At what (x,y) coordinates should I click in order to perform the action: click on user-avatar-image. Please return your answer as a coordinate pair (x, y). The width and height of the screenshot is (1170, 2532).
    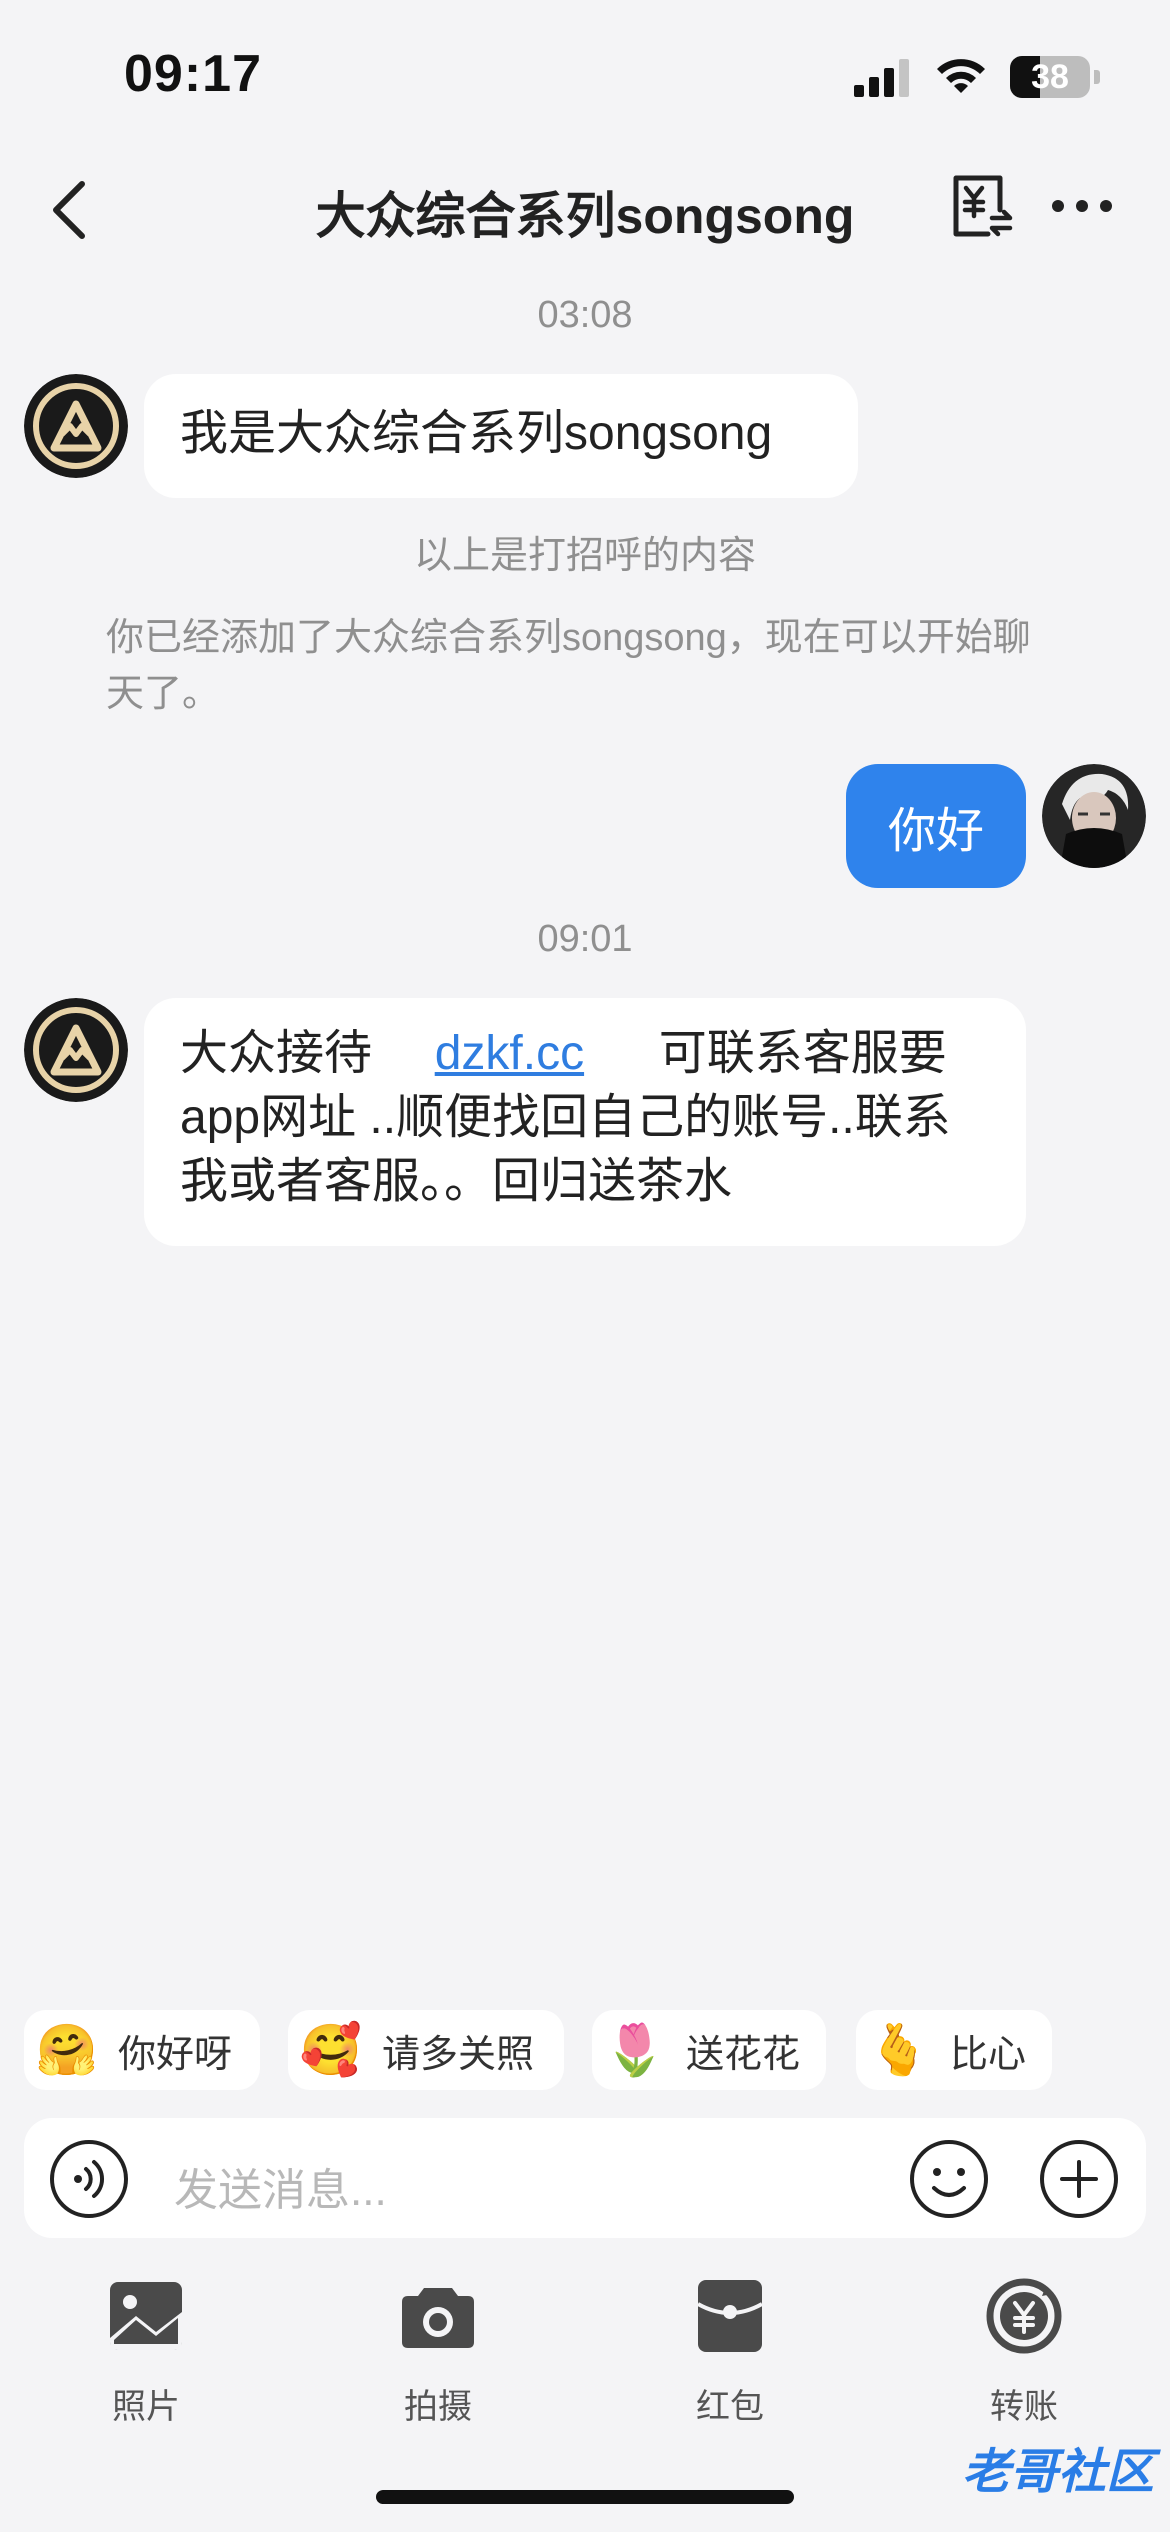
    Looking at the image, I should click on (1094, 816).